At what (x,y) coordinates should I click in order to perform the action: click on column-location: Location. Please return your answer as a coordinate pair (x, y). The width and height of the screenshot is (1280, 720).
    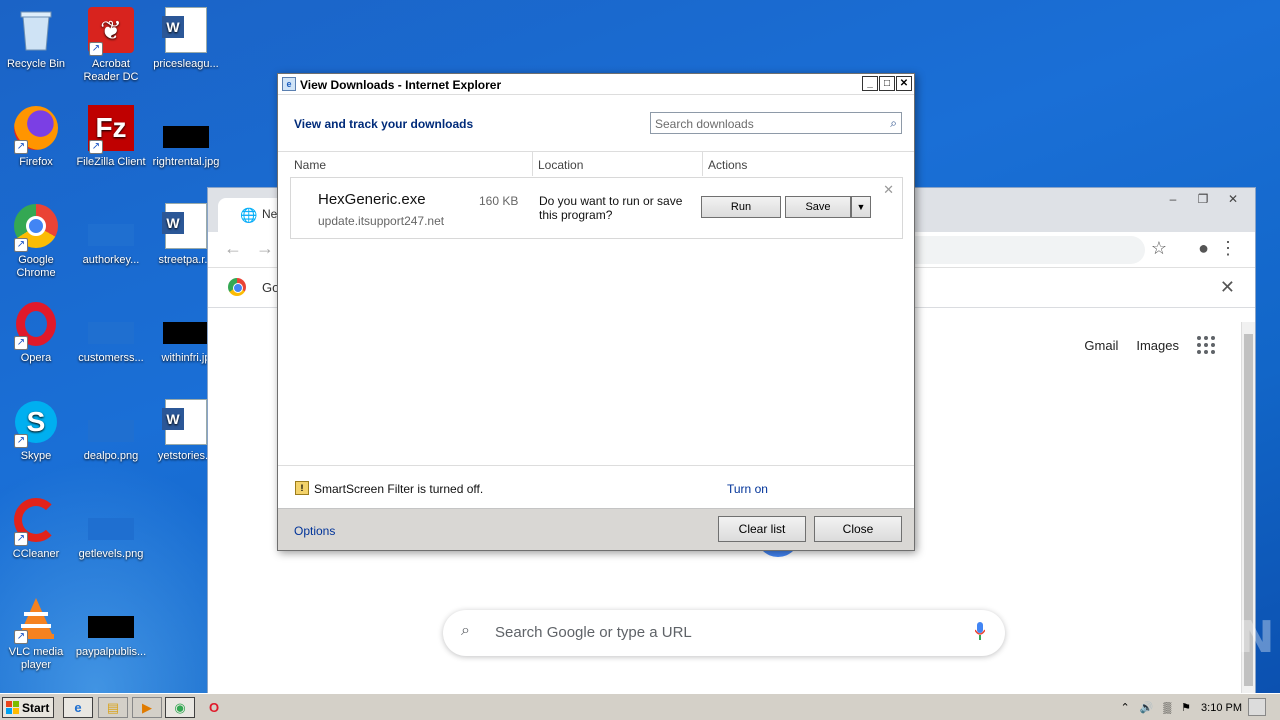
    Looking at the image, I should click on (560, 165).